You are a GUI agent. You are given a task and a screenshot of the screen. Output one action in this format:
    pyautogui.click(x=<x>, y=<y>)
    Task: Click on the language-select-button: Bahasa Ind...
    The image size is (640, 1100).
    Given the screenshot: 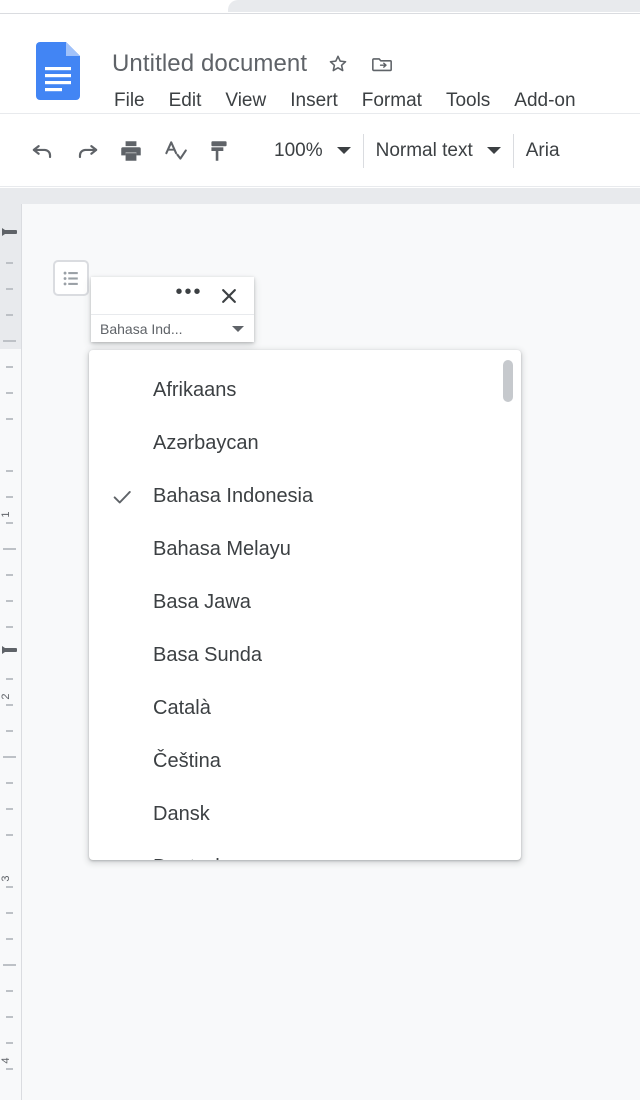 What is the action you would take?
    pyautogui.click(x=172, y=328)
    